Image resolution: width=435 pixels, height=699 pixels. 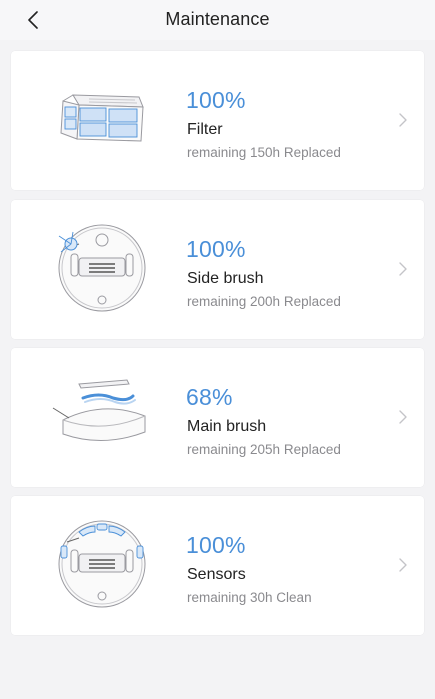 I want to click on sensors-remaining: remaining 30h Clean, so click(x=249, y=597).